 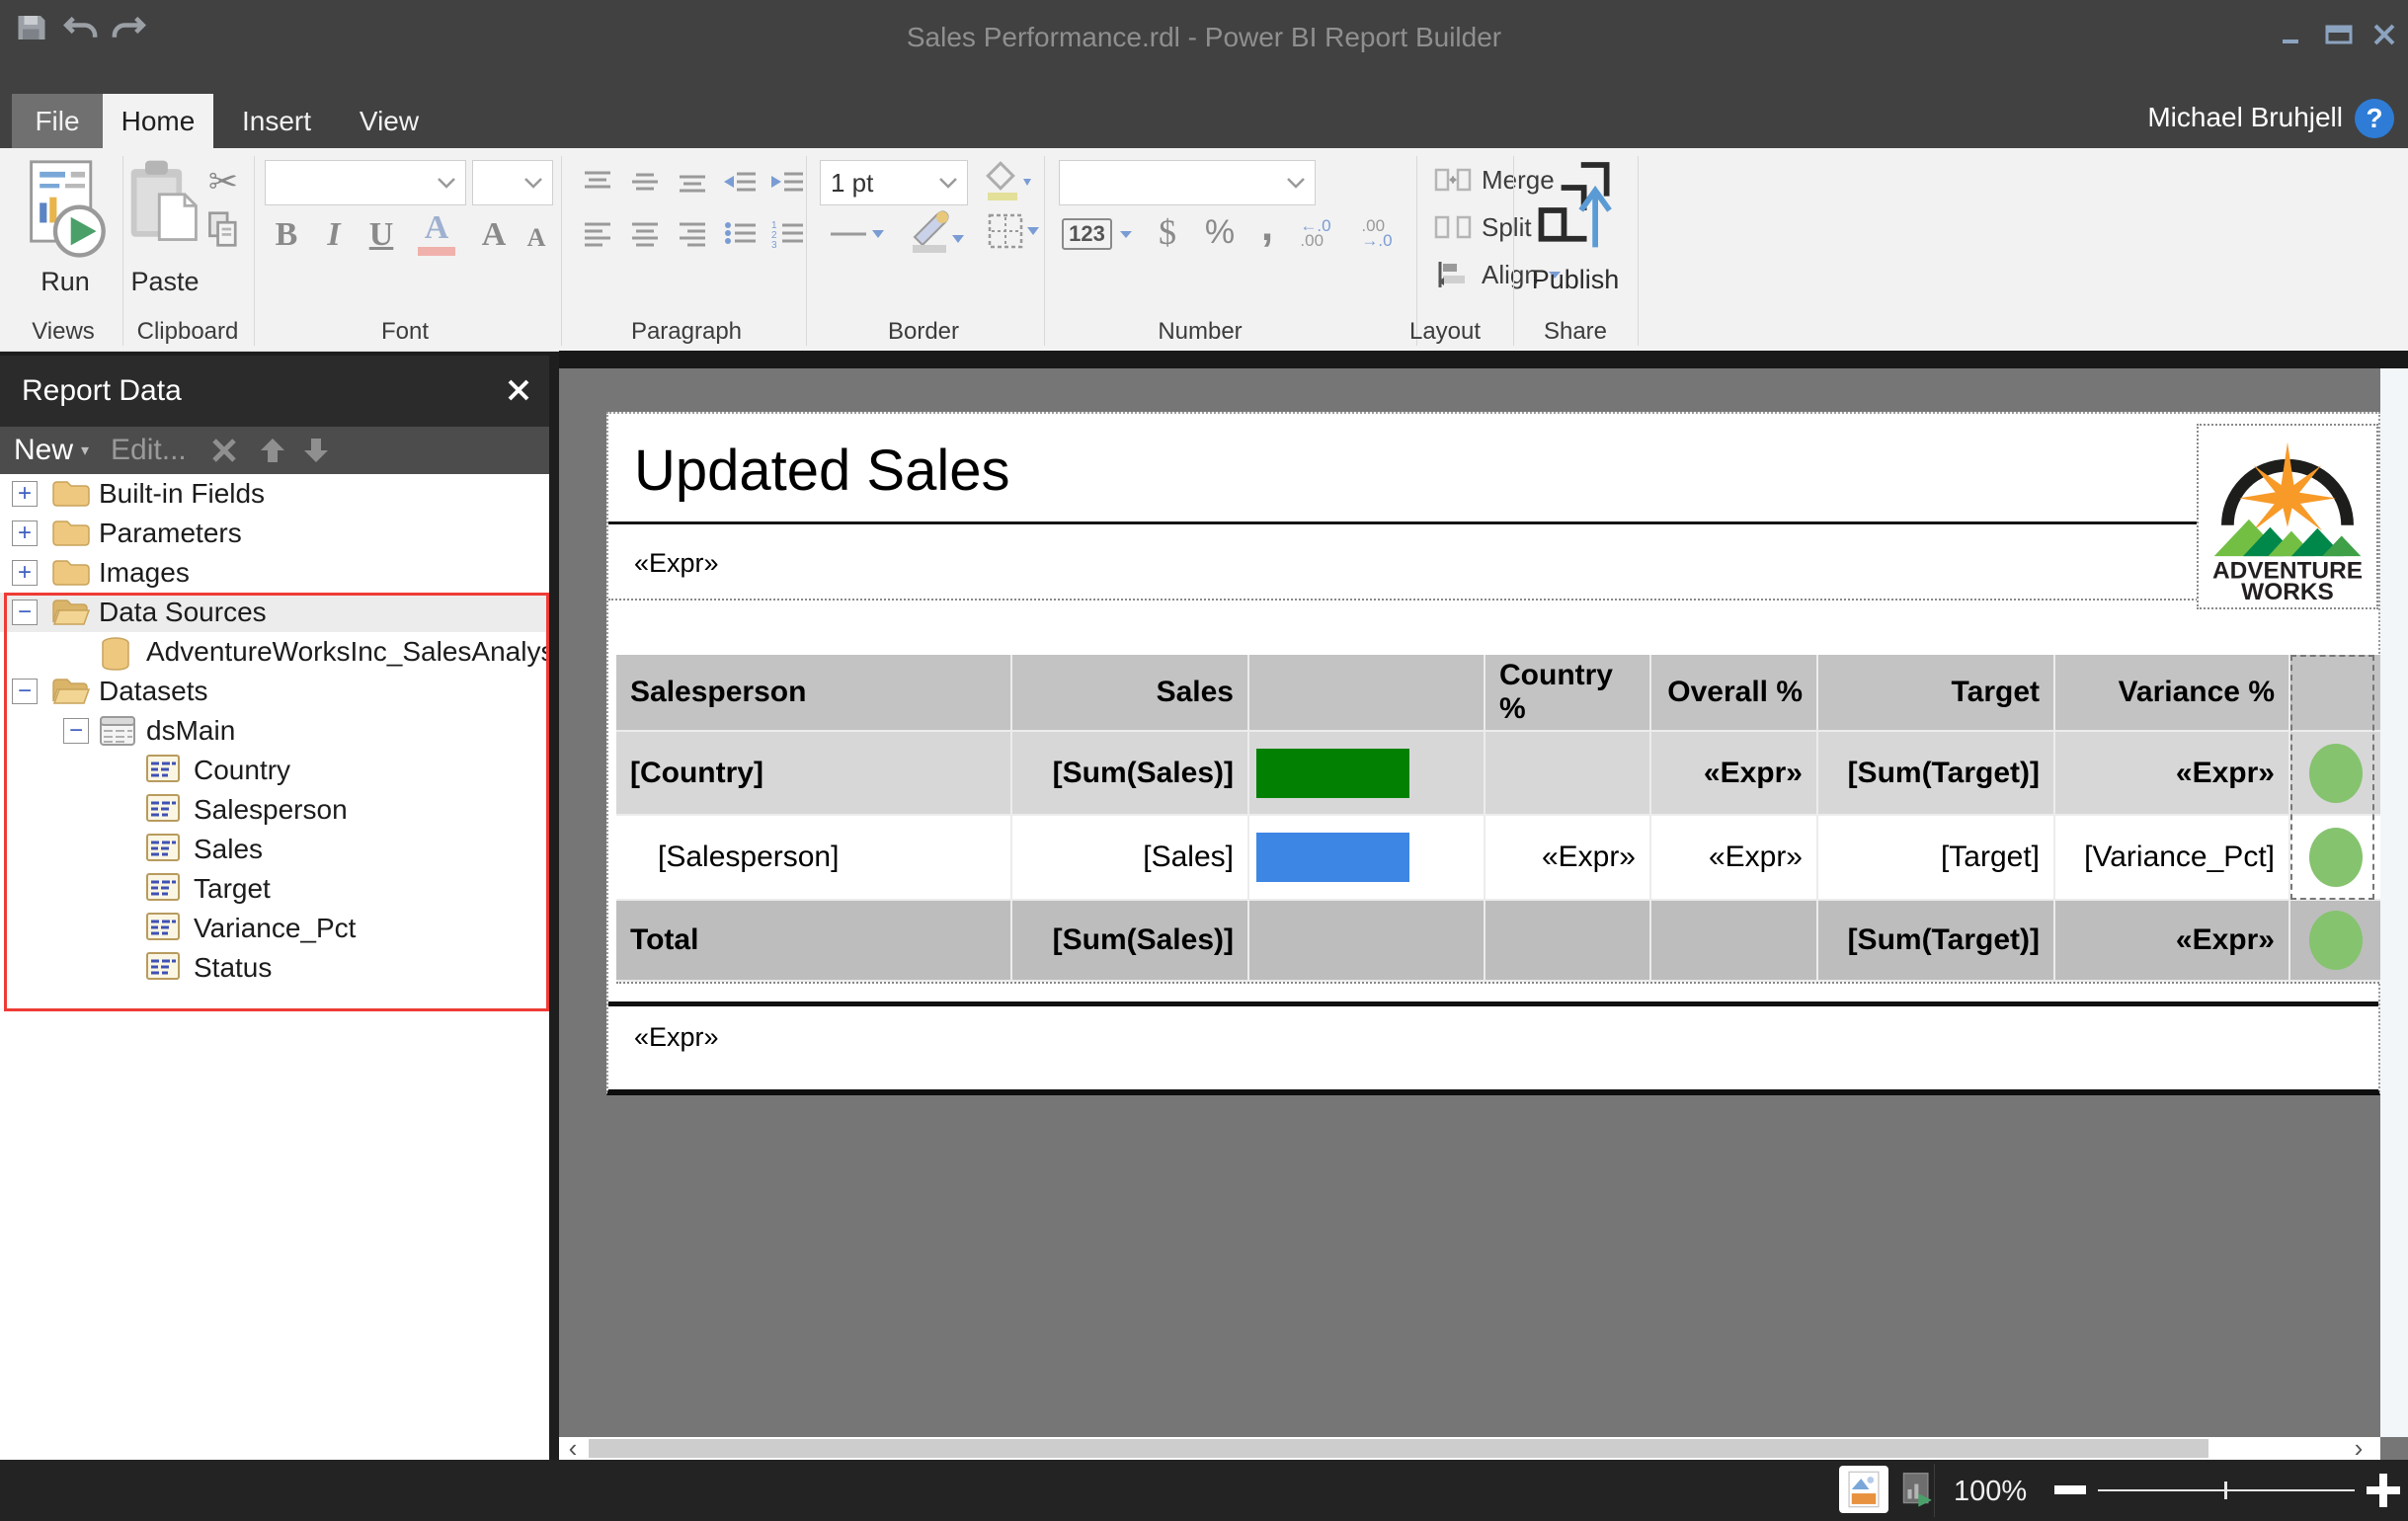 I want to click on close-button, so click(x=2384, y=34).